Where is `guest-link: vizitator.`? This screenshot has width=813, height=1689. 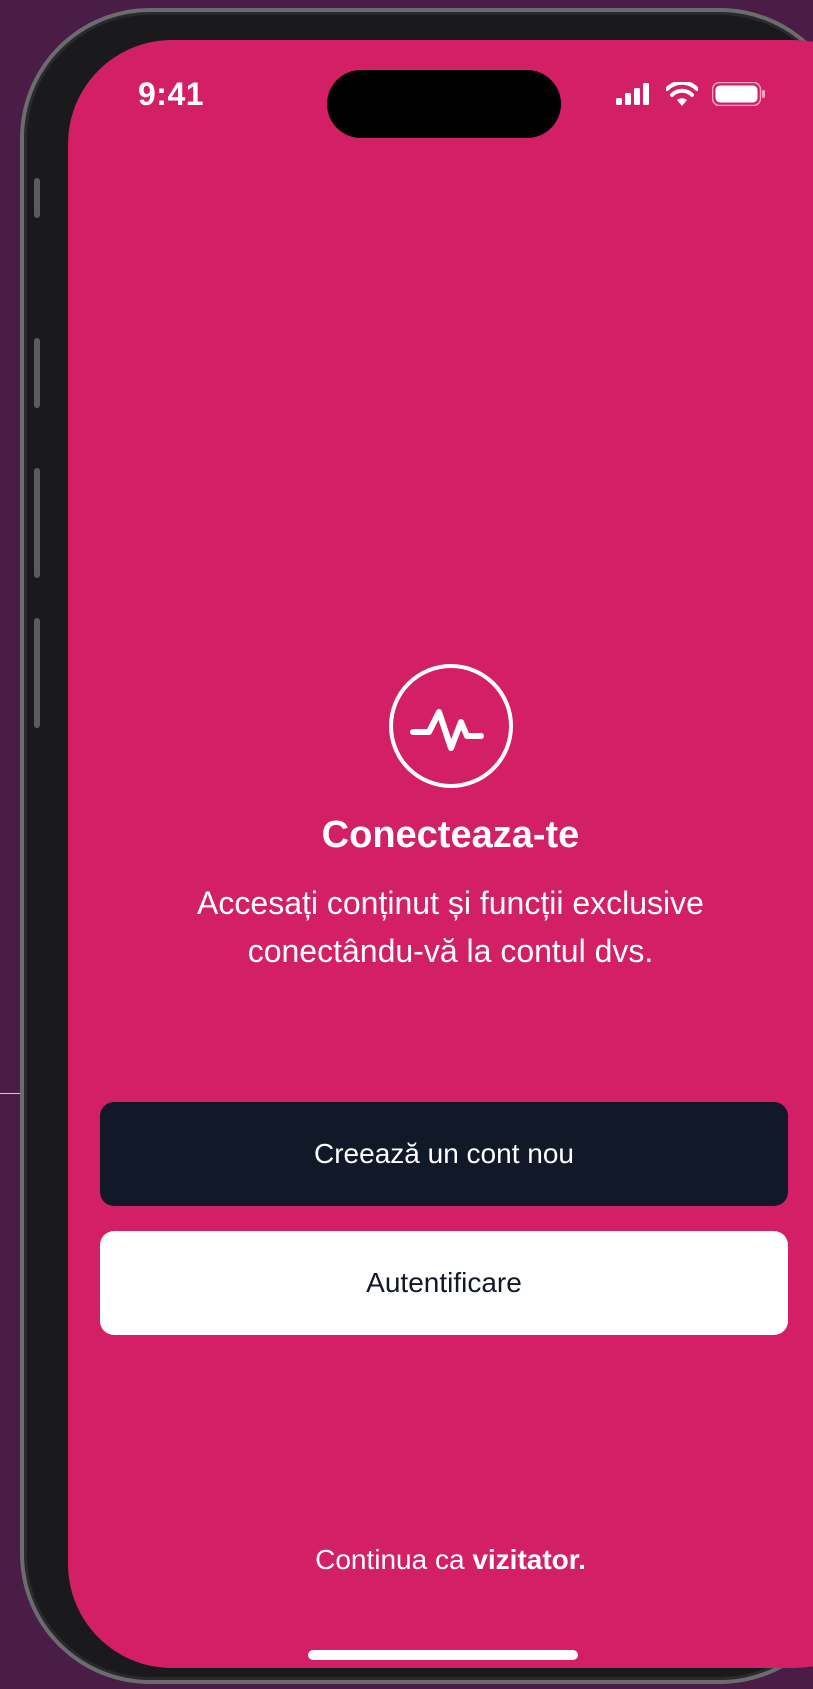
guest-link: vizitator. is located at coordinates (529, 1559).